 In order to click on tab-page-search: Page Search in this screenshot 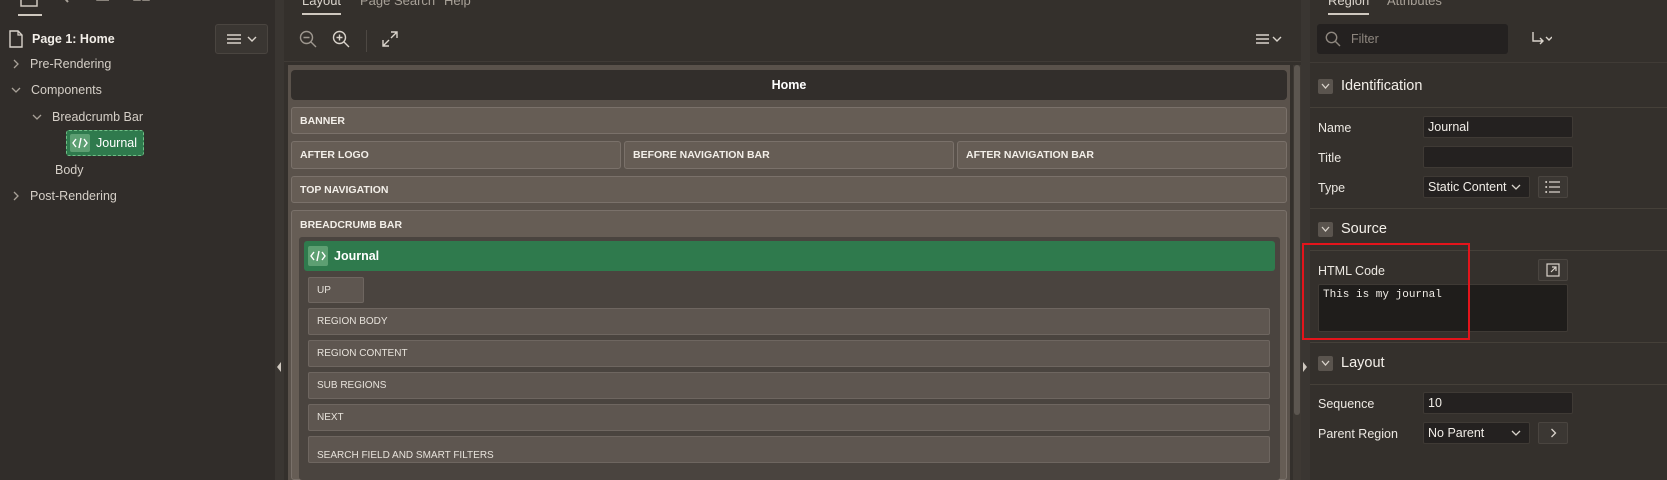, I will do `click(397, 4)`.